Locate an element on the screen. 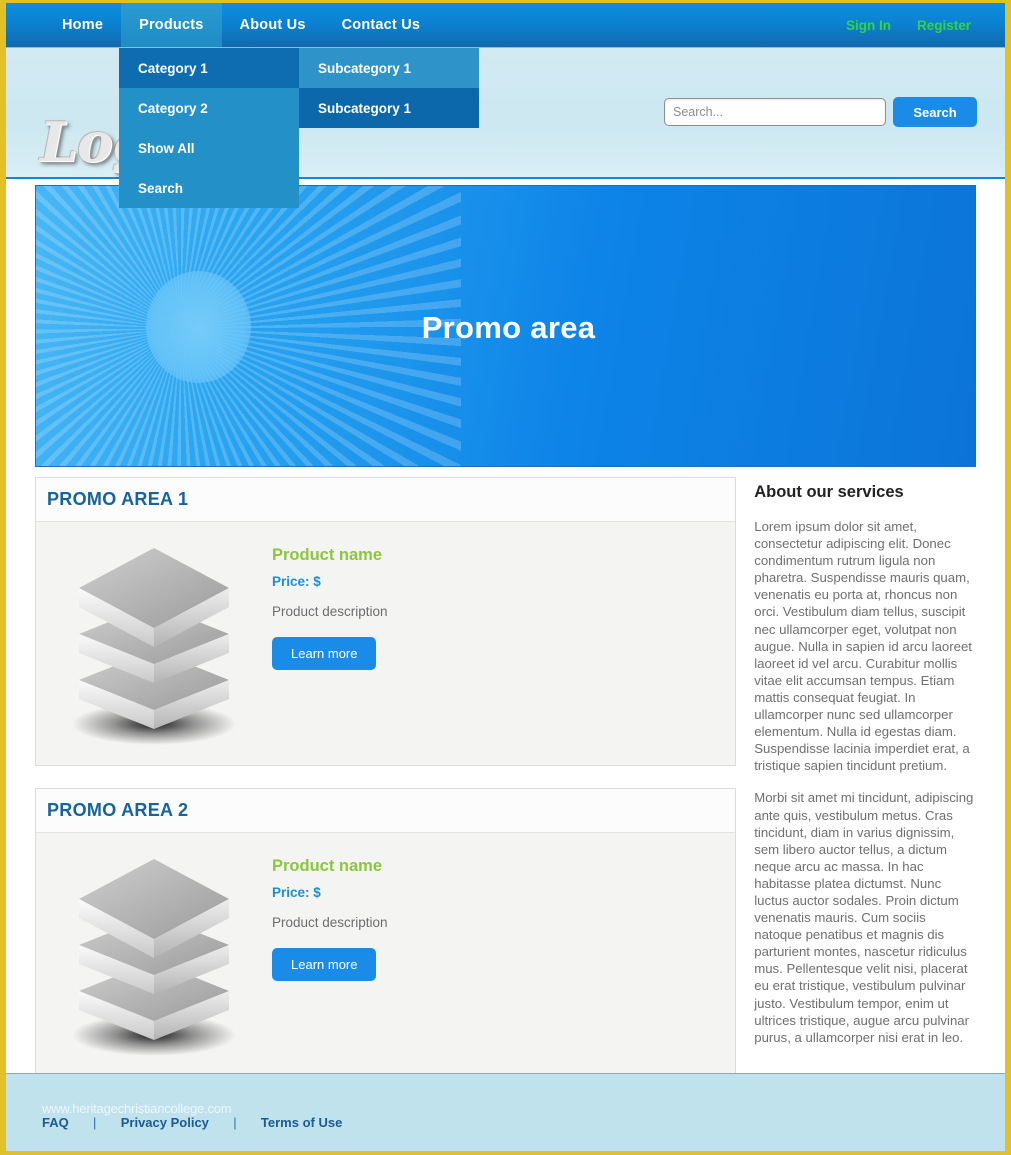 This screenshot has width=1011, height=1155. subdropdown-item-1: Subcategory 1 is located at coordinates (389, 68).